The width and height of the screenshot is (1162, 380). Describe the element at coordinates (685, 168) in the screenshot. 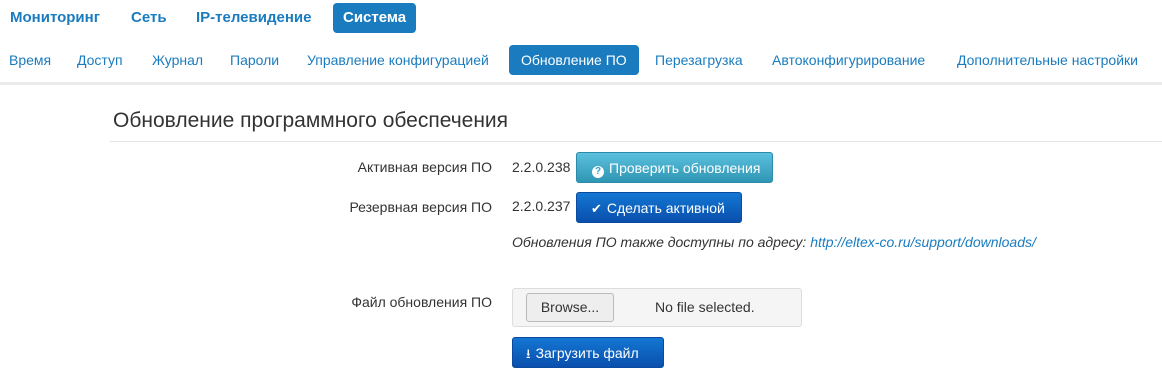

I see `check-updates-label: Проверить обновления` at that location.